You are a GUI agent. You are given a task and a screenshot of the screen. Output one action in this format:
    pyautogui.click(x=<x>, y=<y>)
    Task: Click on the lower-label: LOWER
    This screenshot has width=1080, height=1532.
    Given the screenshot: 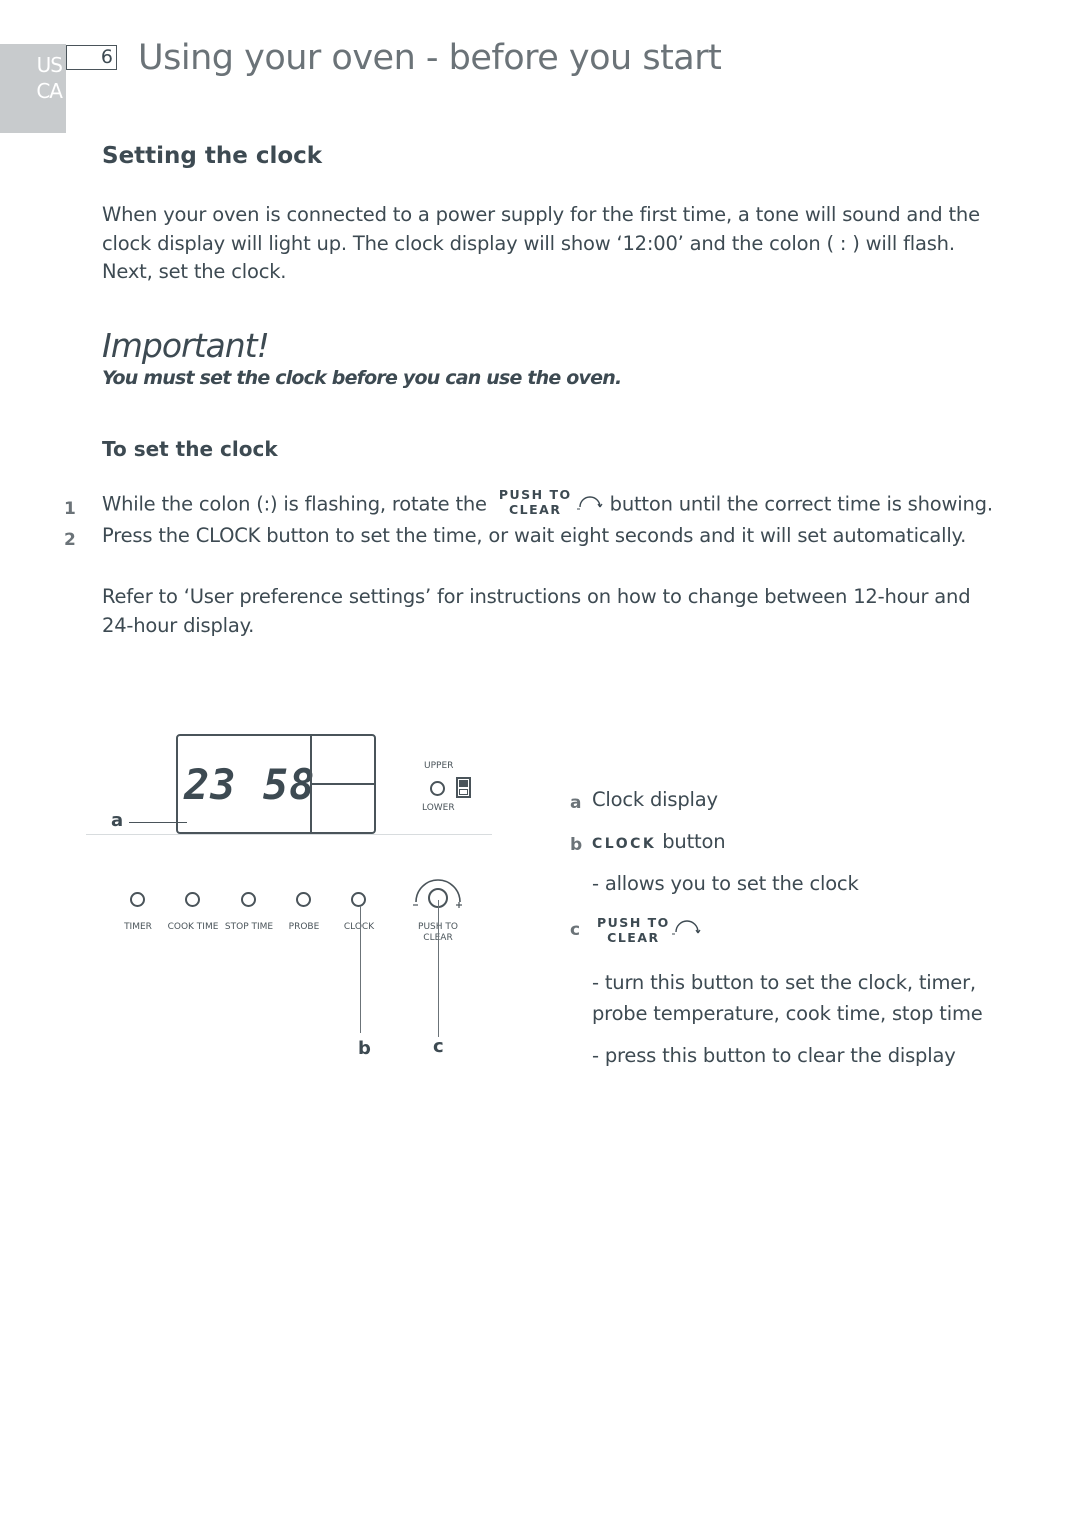 What is the action you would take?
    pyautogui.click(x=438, y=808)
    